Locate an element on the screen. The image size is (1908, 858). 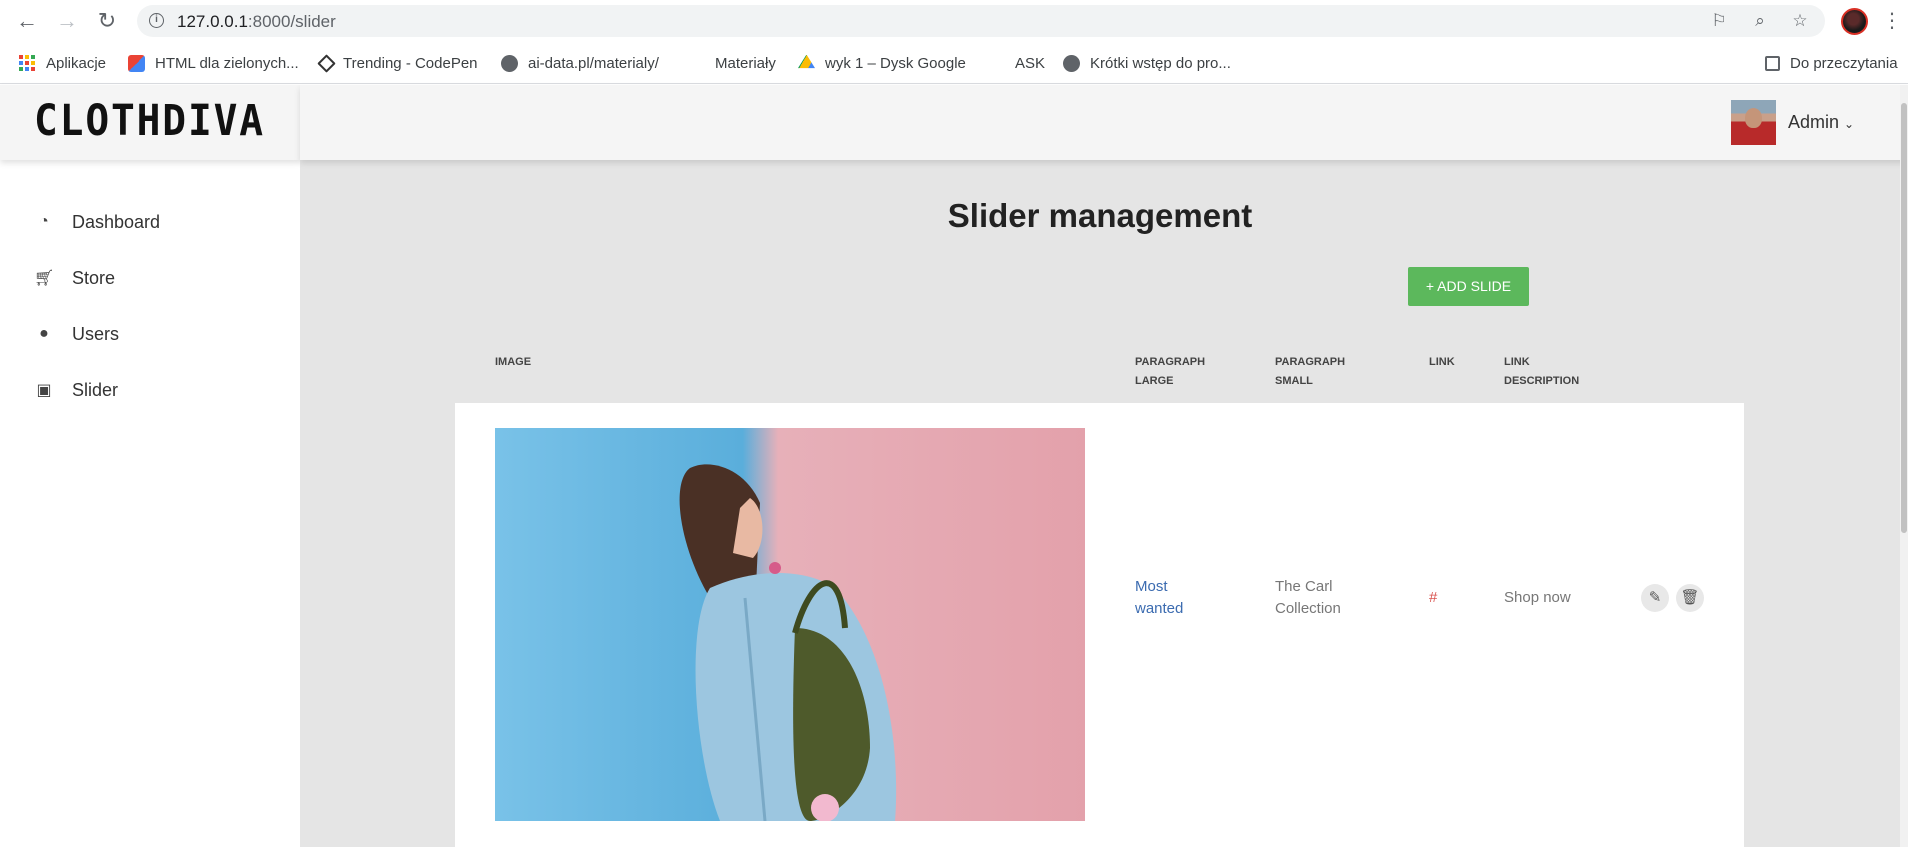
bookmark-dysk: wyk 1 – Dysk Google is located at coordinates (882, 63).